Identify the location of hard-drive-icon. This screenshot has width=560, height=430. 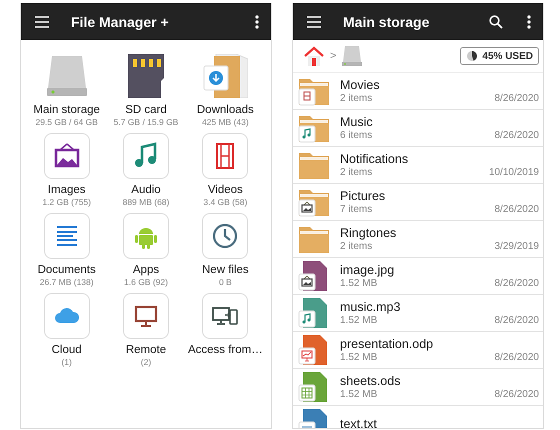
(66, 76).